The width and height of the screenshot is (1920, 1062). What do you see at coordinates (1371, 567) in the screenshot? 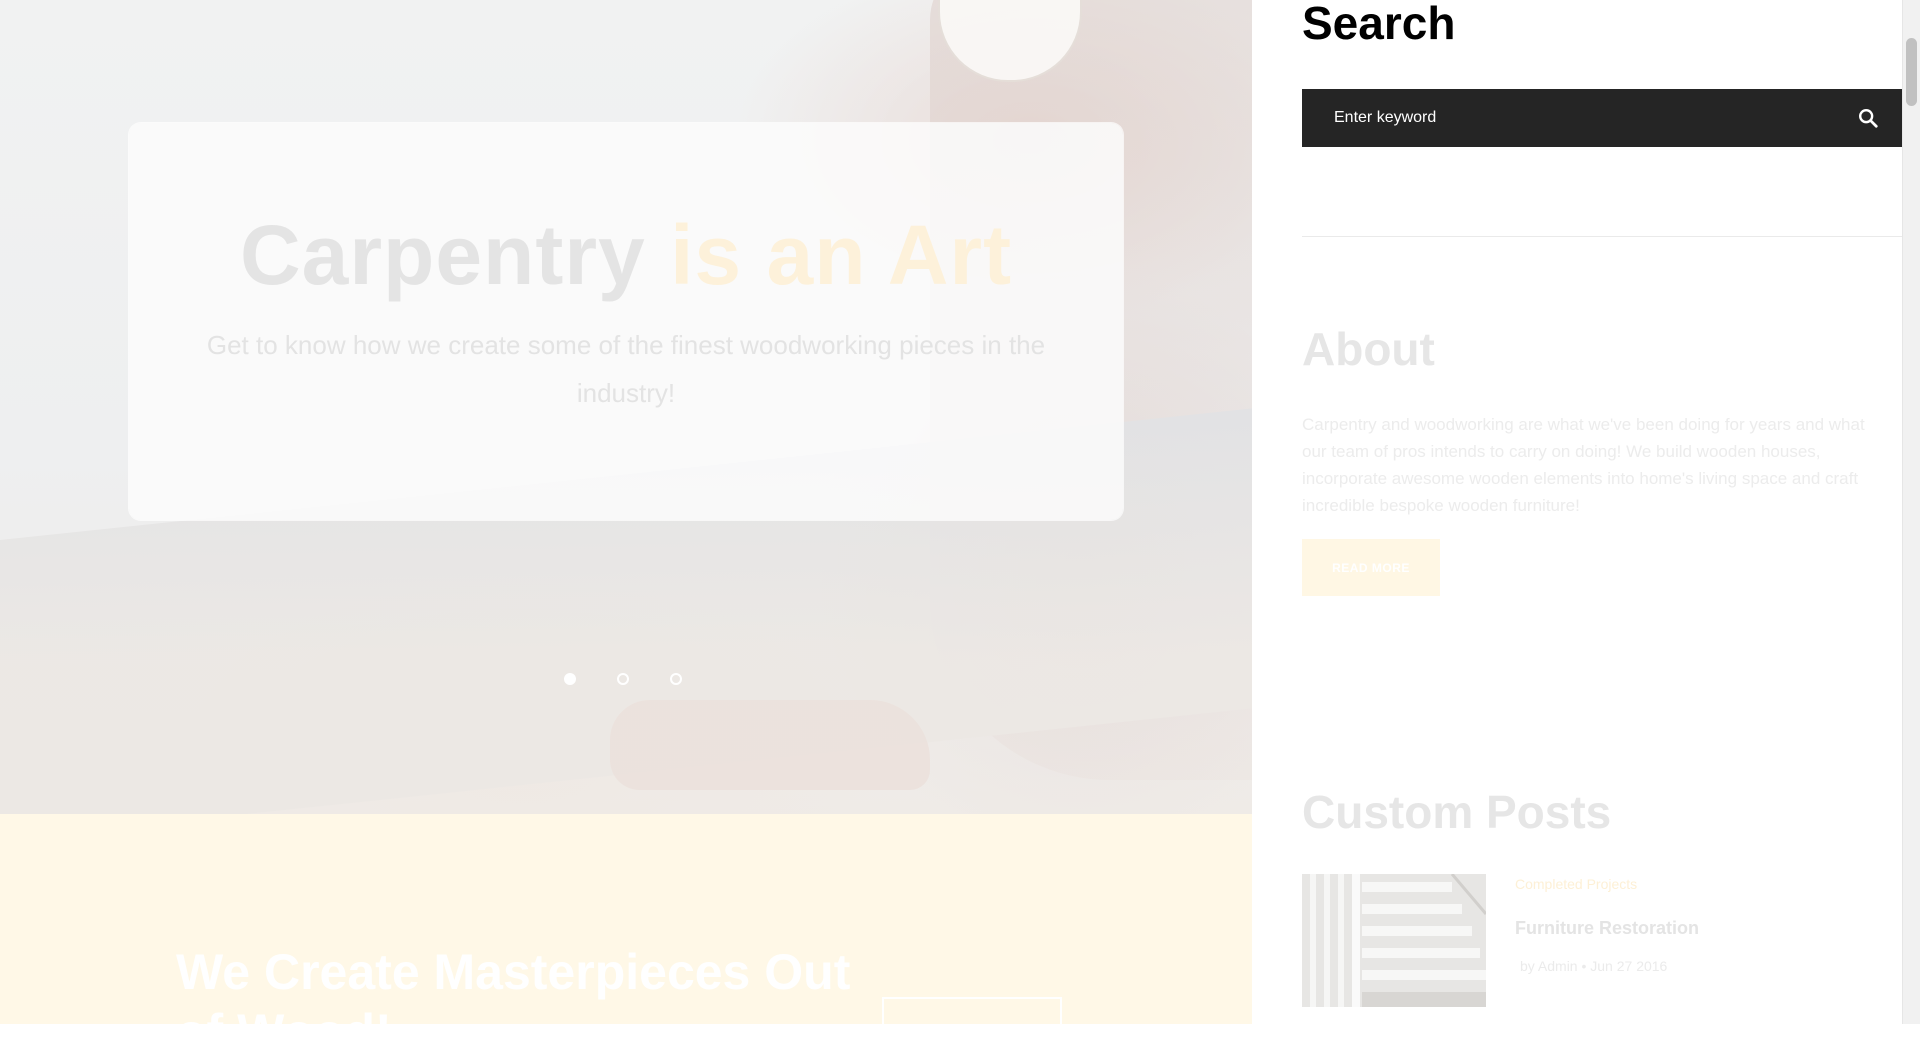
I see `read-more-button: READ MORE` at bounding box center [1371, 567].